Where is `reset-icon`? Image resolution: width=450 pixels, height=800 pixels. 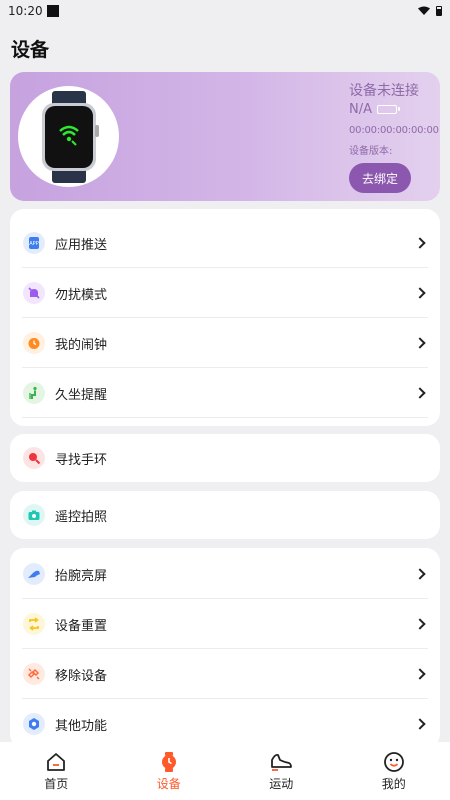 reset-icon is located at coordinates (34, 624).